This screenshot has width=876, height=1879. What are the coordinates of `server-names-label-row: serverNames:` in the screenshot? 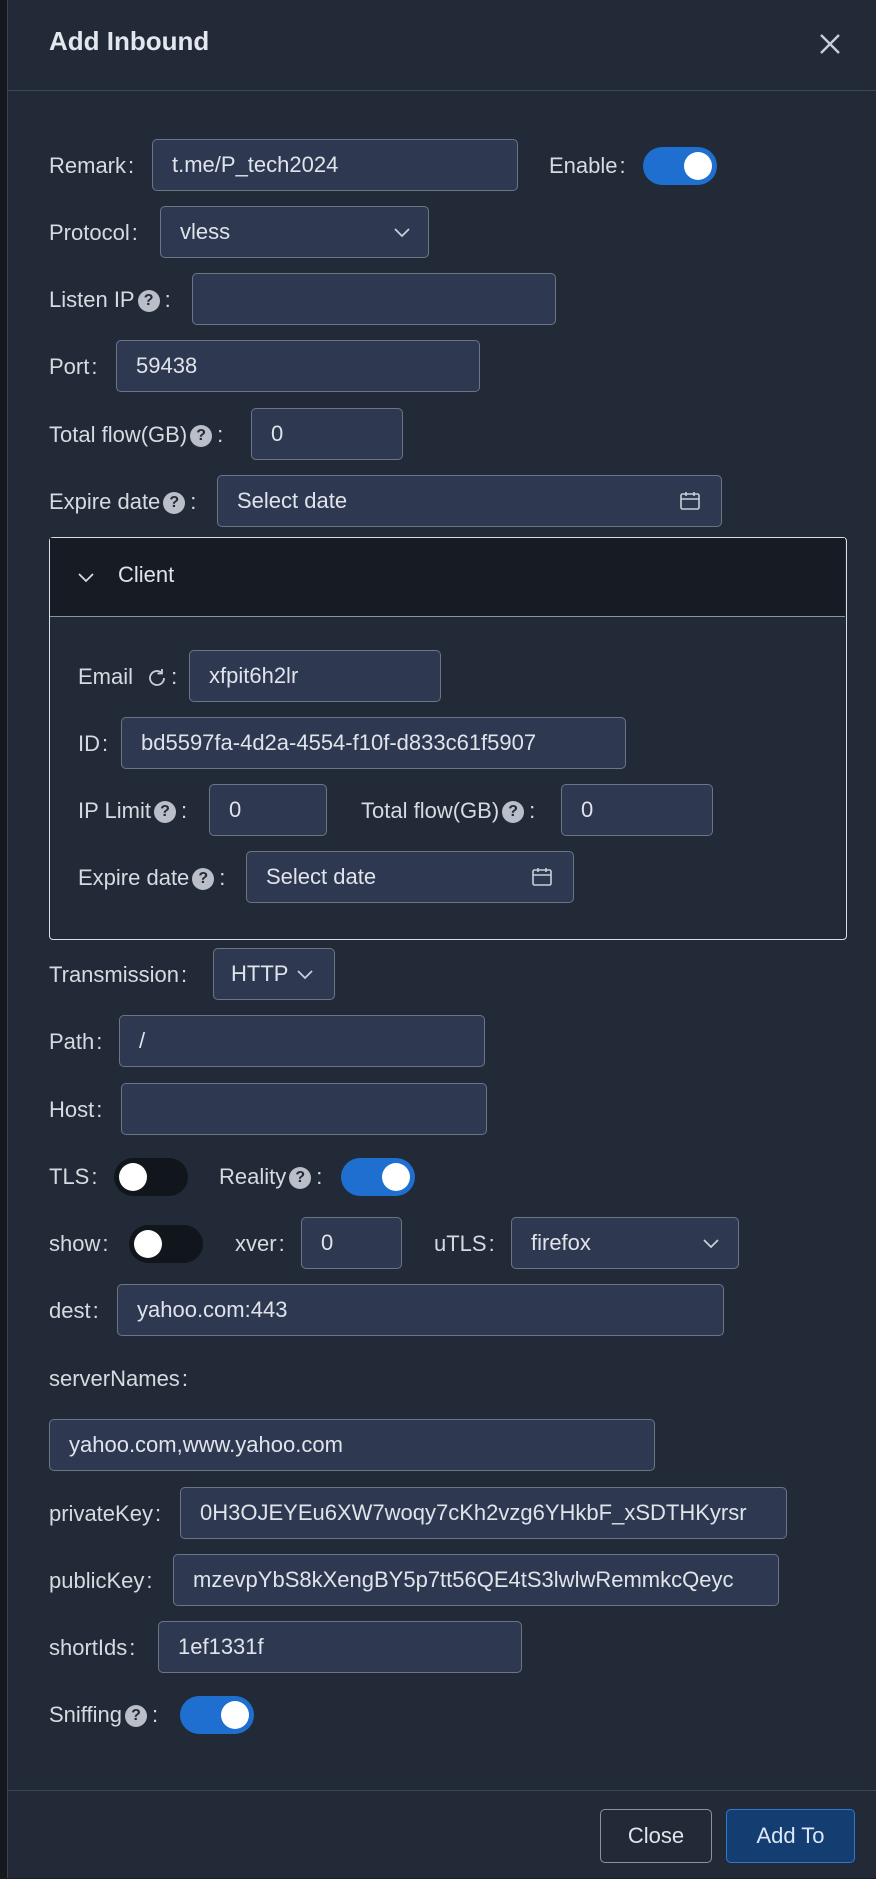 It's located at (118, 1378).